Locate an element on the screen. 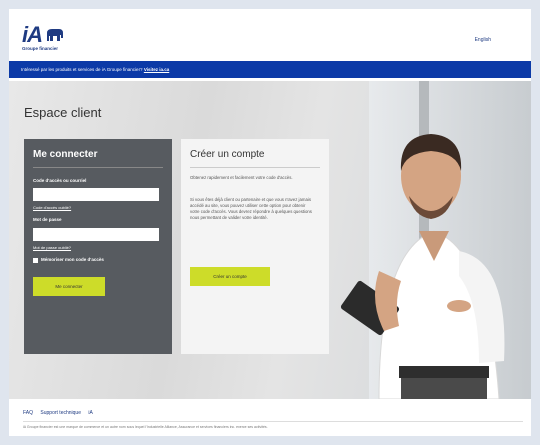 This screenshot has height=445, width=540. footer-link-faq: FAQ is located at coordinates (28, 413).